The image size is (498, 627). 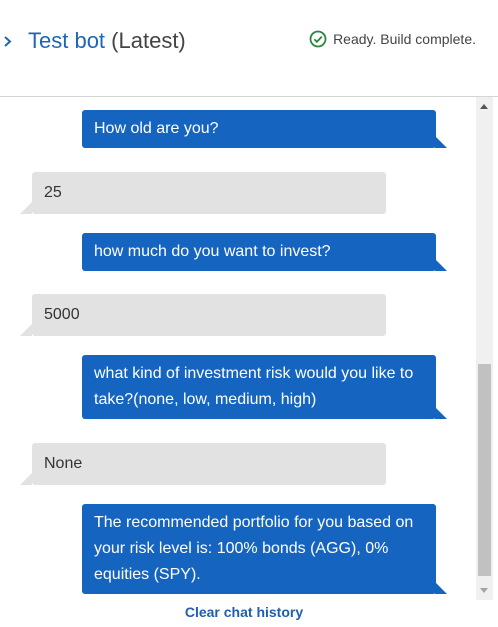 What do you see at coordinates (318, 39) in the screenshot?
I see `check-circle-icon` at bounding box center [318, 39].